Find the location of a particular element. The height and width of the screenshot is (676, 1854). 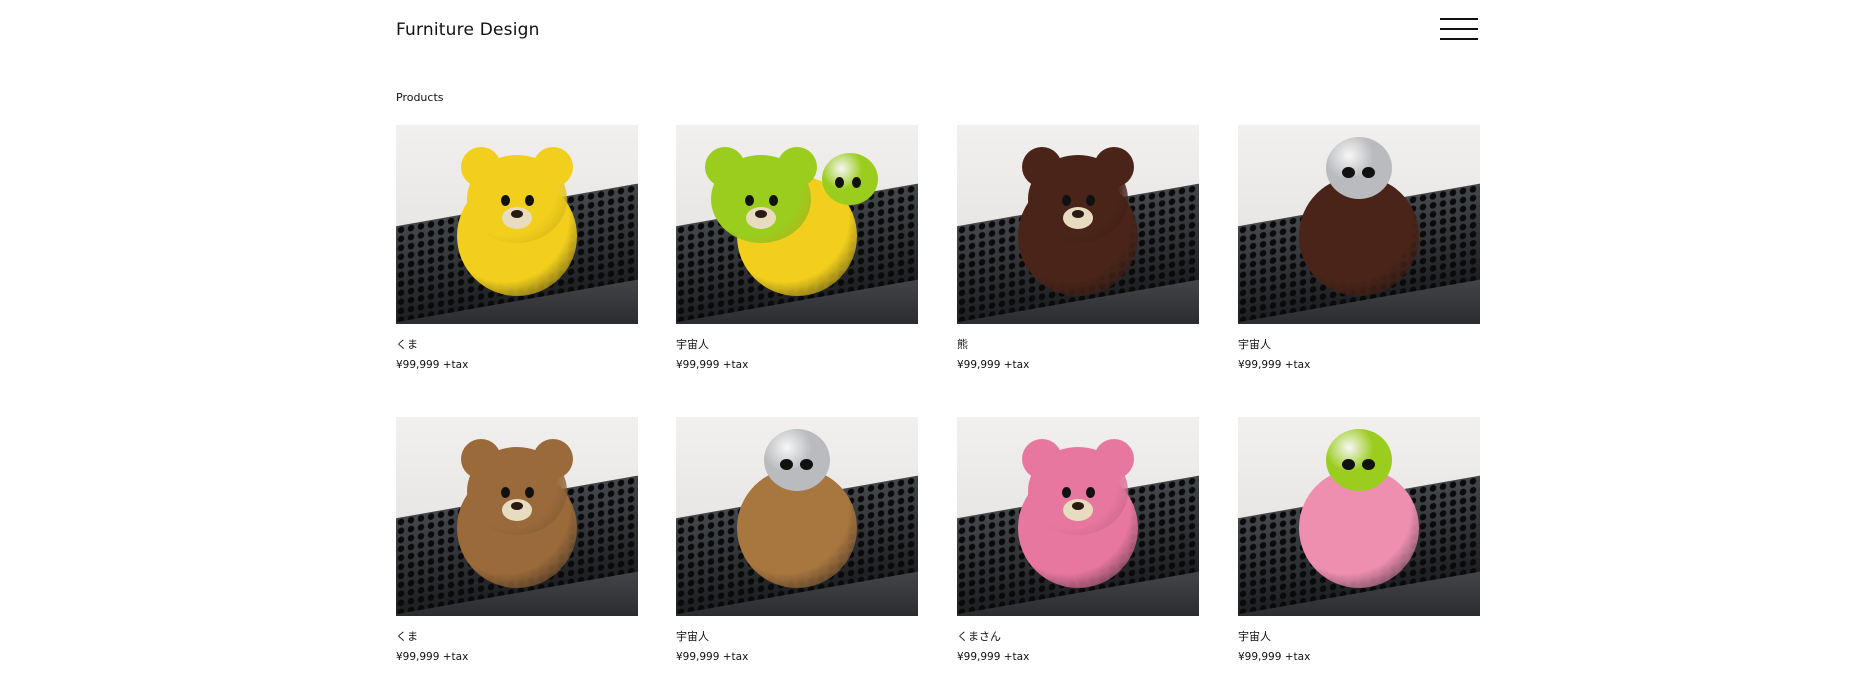

section-title: Products is located at coordinates (420, 97).